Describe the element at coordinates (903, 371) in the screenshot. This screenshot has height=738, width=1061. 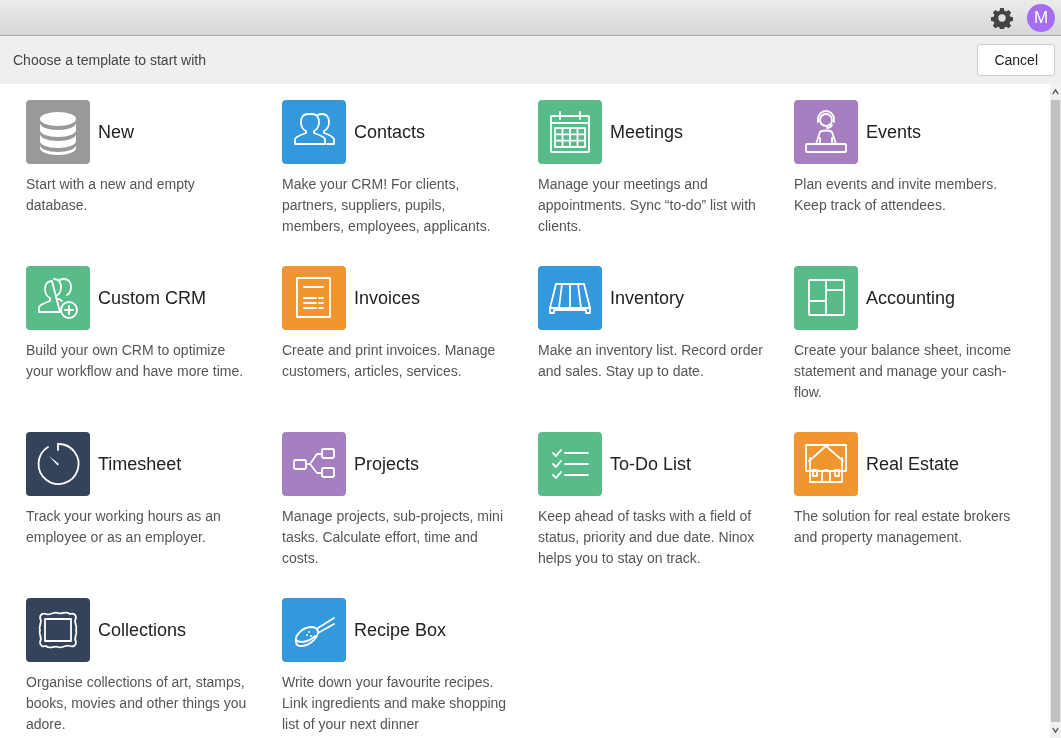
I see `template-description: Create your balance sheet, income statement and manage your cash-flow.` at that location.